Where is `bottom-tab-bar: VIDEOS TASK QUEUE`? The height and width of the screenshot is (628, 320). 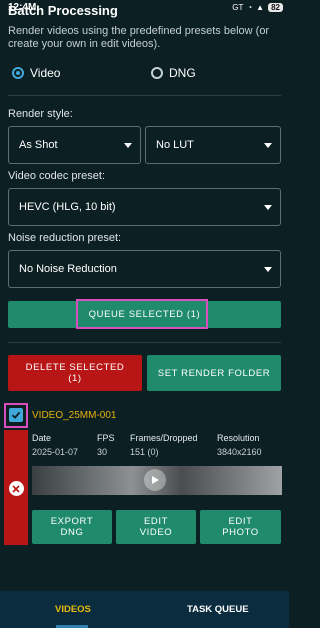 bottom-tab-bar: VIDEOS TASK QUEUE is located at coordinates (144, 609).